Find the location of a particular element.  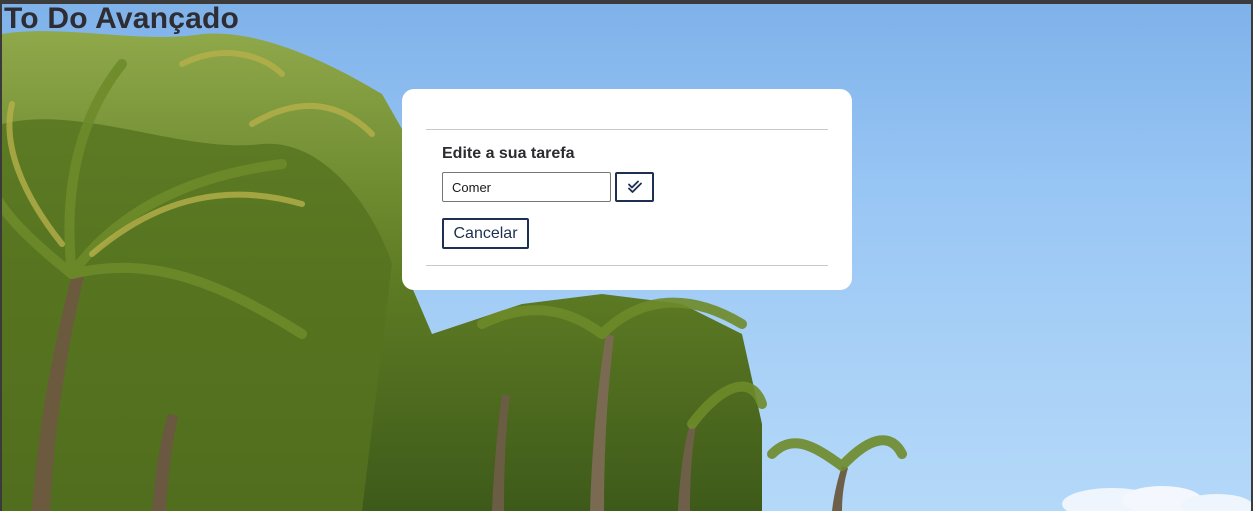

double-check-icon is located at coordinates (635, 187).